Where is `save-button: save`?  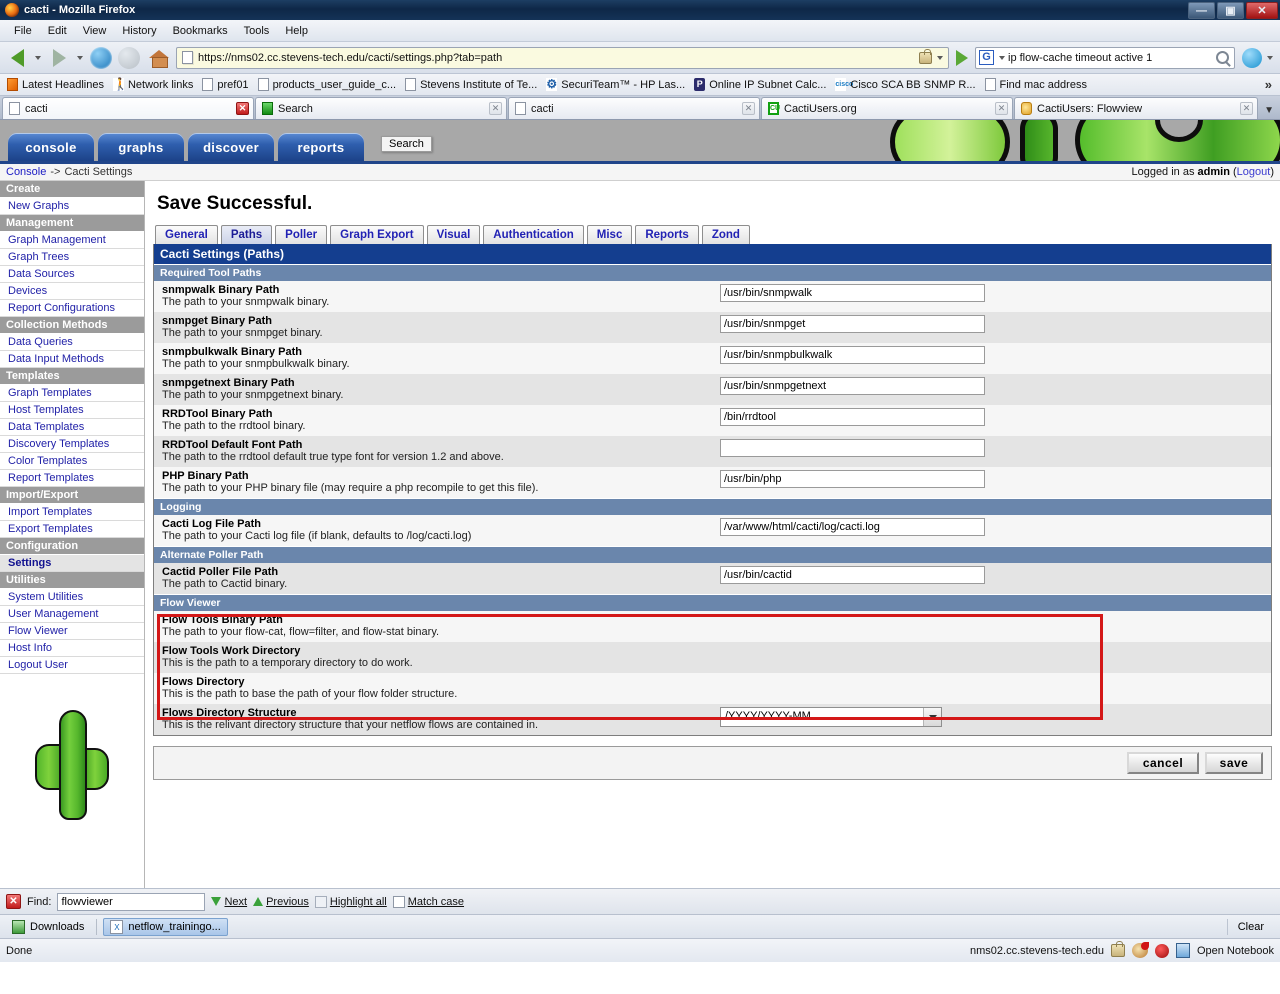 save-button: save is located at coordinates (1234, 763).